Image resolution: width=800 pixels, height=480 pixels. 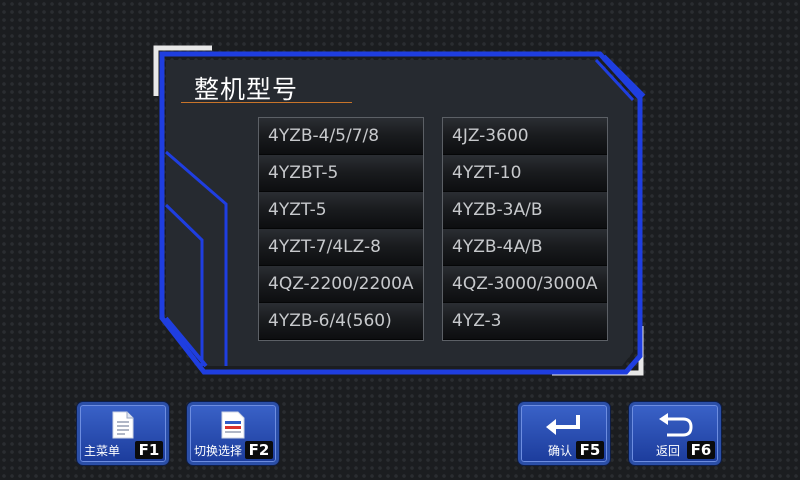 What do you see at coordinates (341, 173) in the screenshot?
I see `model-item: 4YZBT-5` at bounding box center [341, 173].